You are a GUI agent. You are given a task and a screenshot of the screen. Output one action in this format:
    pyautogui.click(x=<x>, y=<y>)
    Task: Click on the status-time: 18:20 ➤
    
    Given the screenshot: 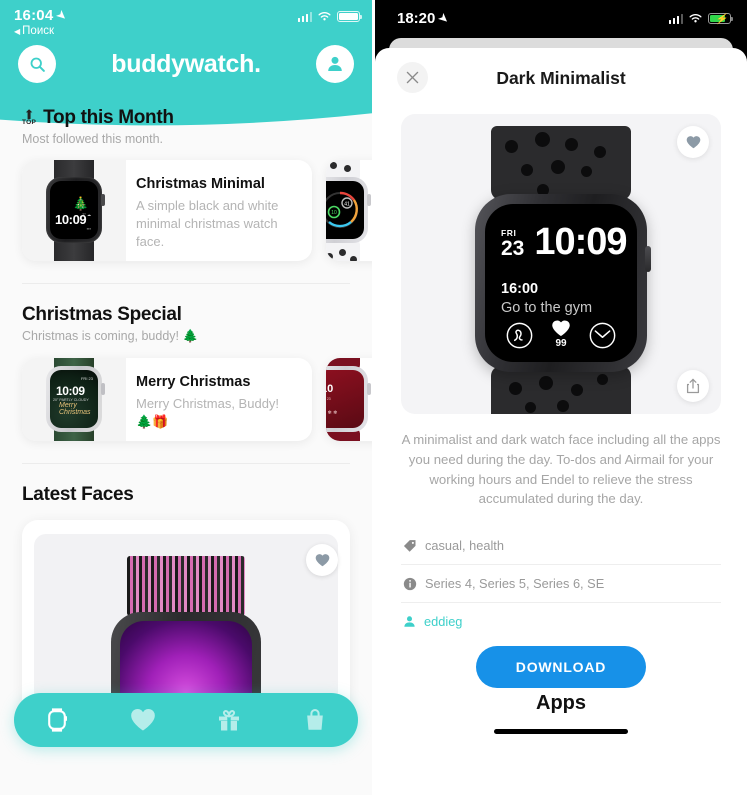 What is the action you would take?
    pyautogui.click(x=424, y=18)
    